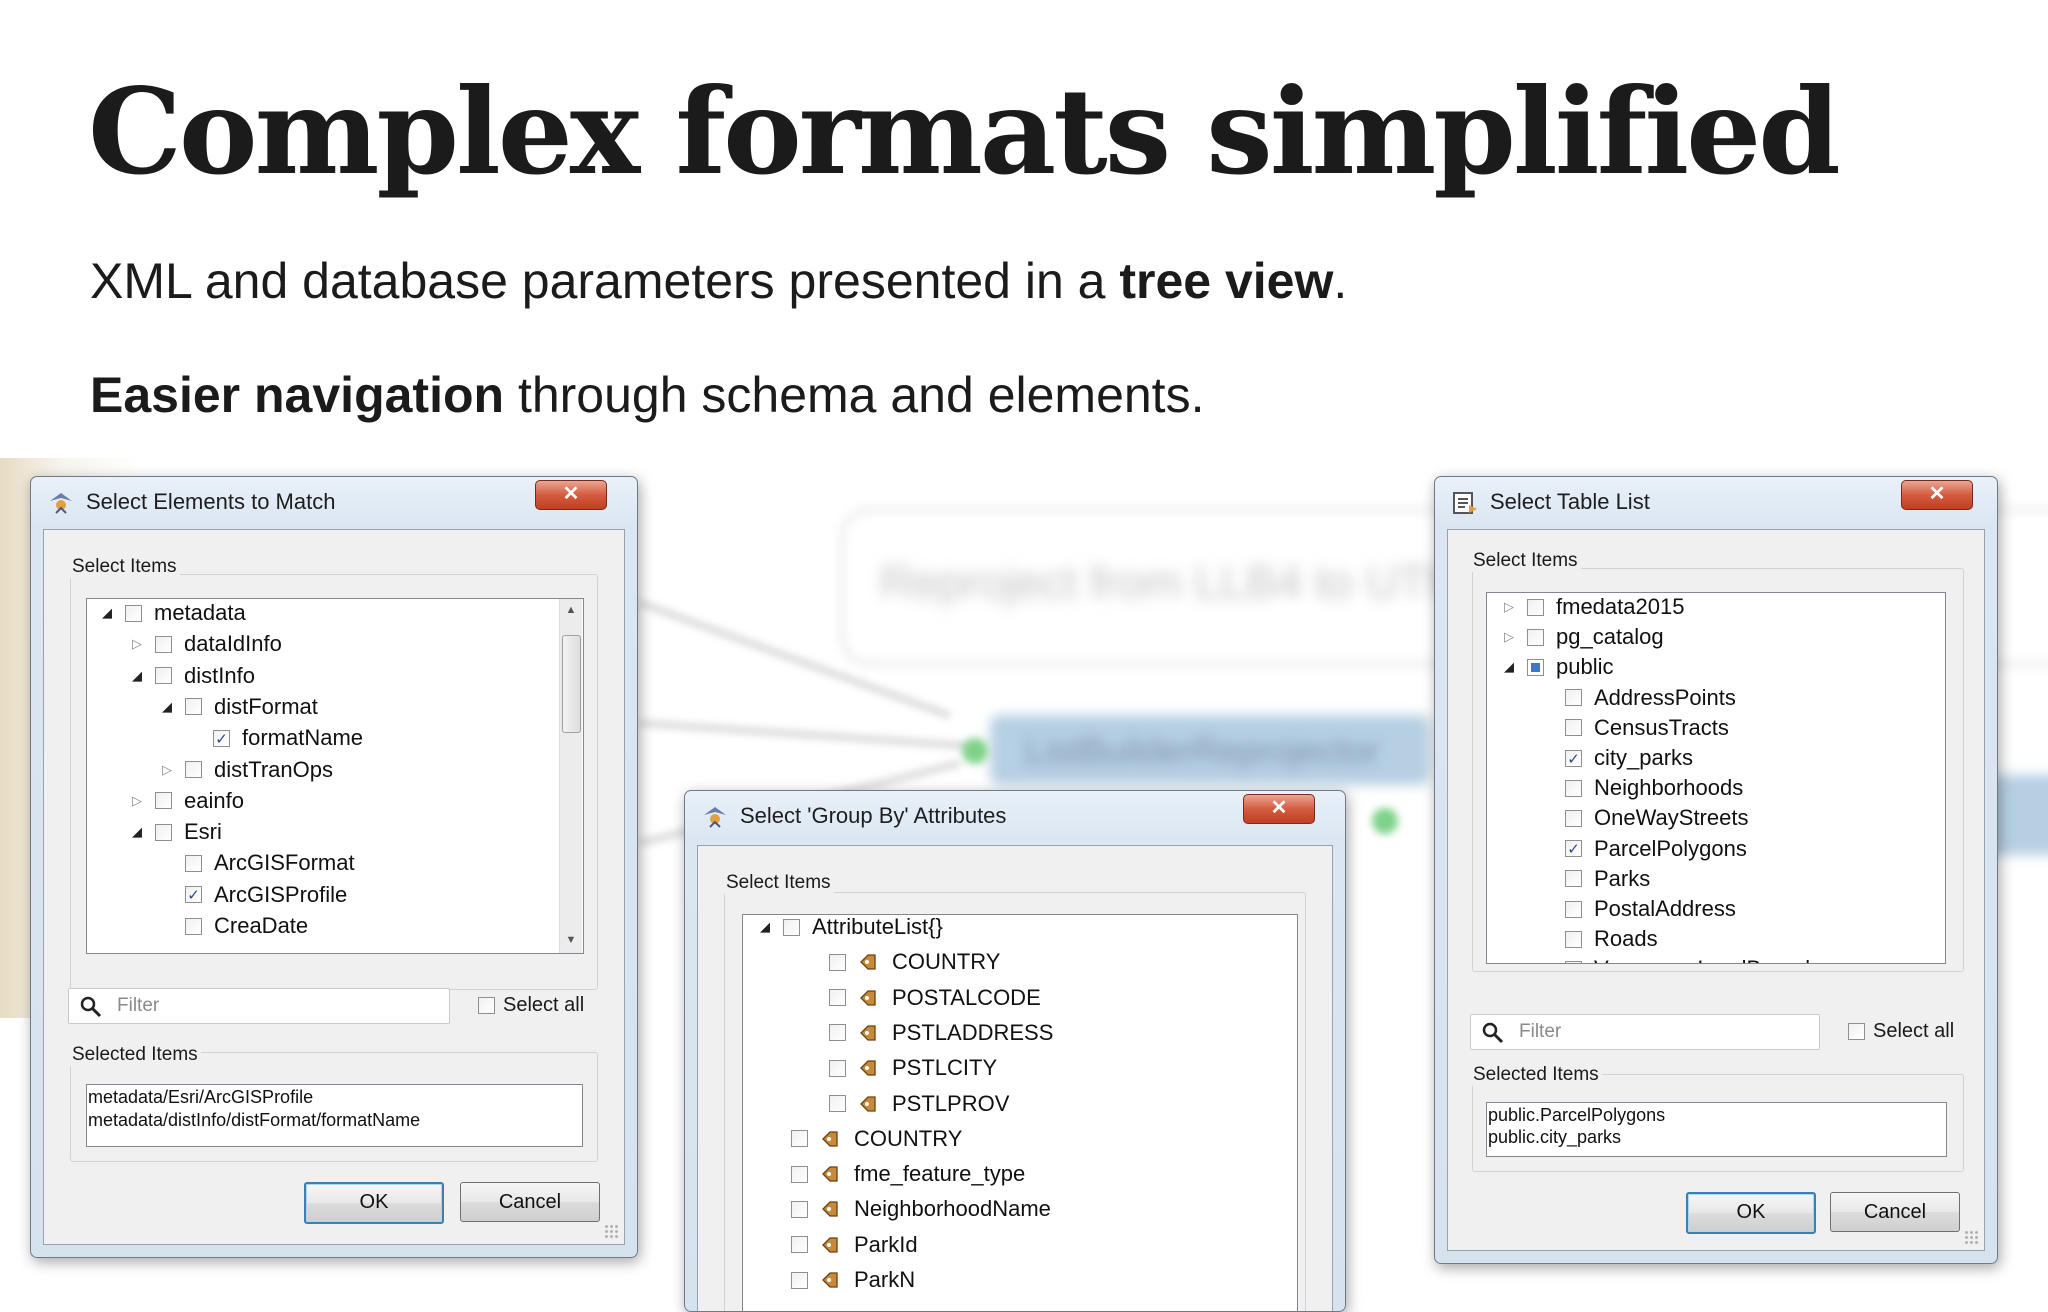  What do you see at coordinates (571, 940) in the screenshot?
I see `scroll-down-arrow: ▼` at bounding box center [571, 940].